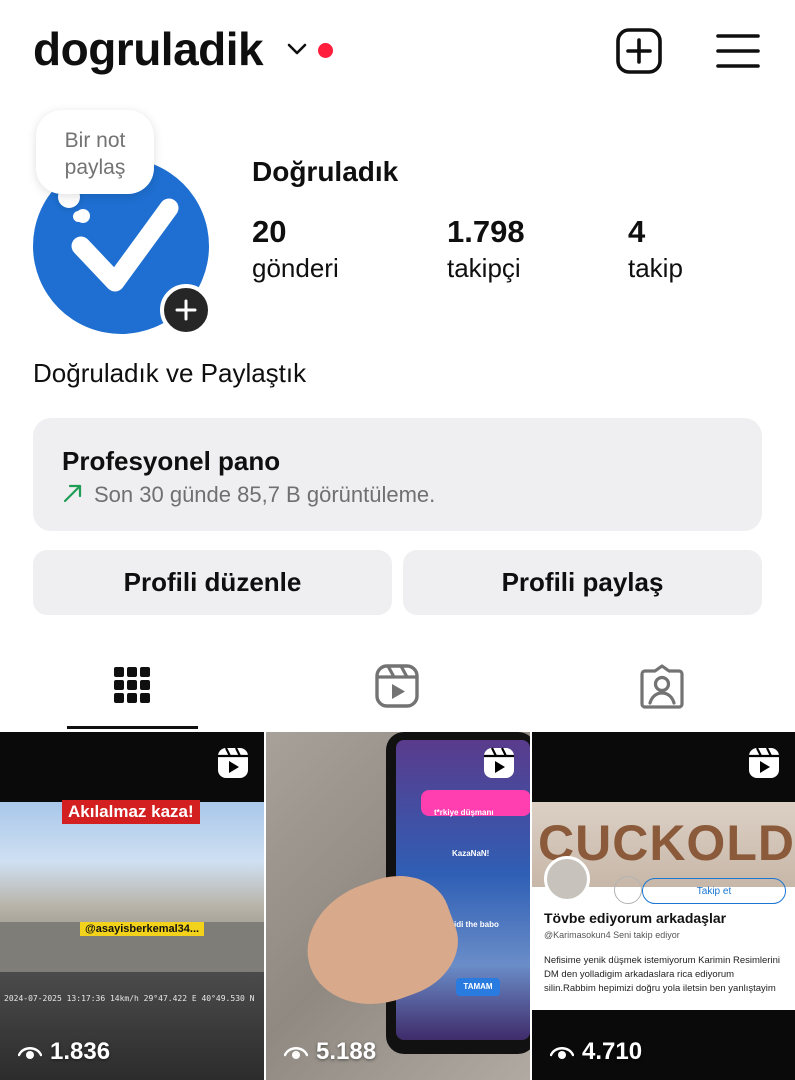  Describe the element at coordinates (95, 152) in the screenshot. I see `share-note-bubble: Bir not paylaş` at that location.